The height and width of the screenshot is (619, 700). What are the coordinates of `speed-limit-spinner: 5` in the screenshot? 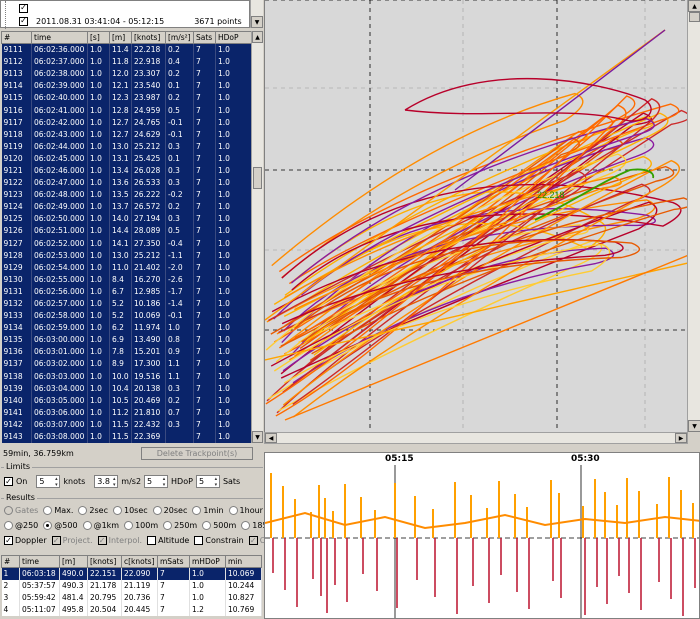 It's located at (48, 481).